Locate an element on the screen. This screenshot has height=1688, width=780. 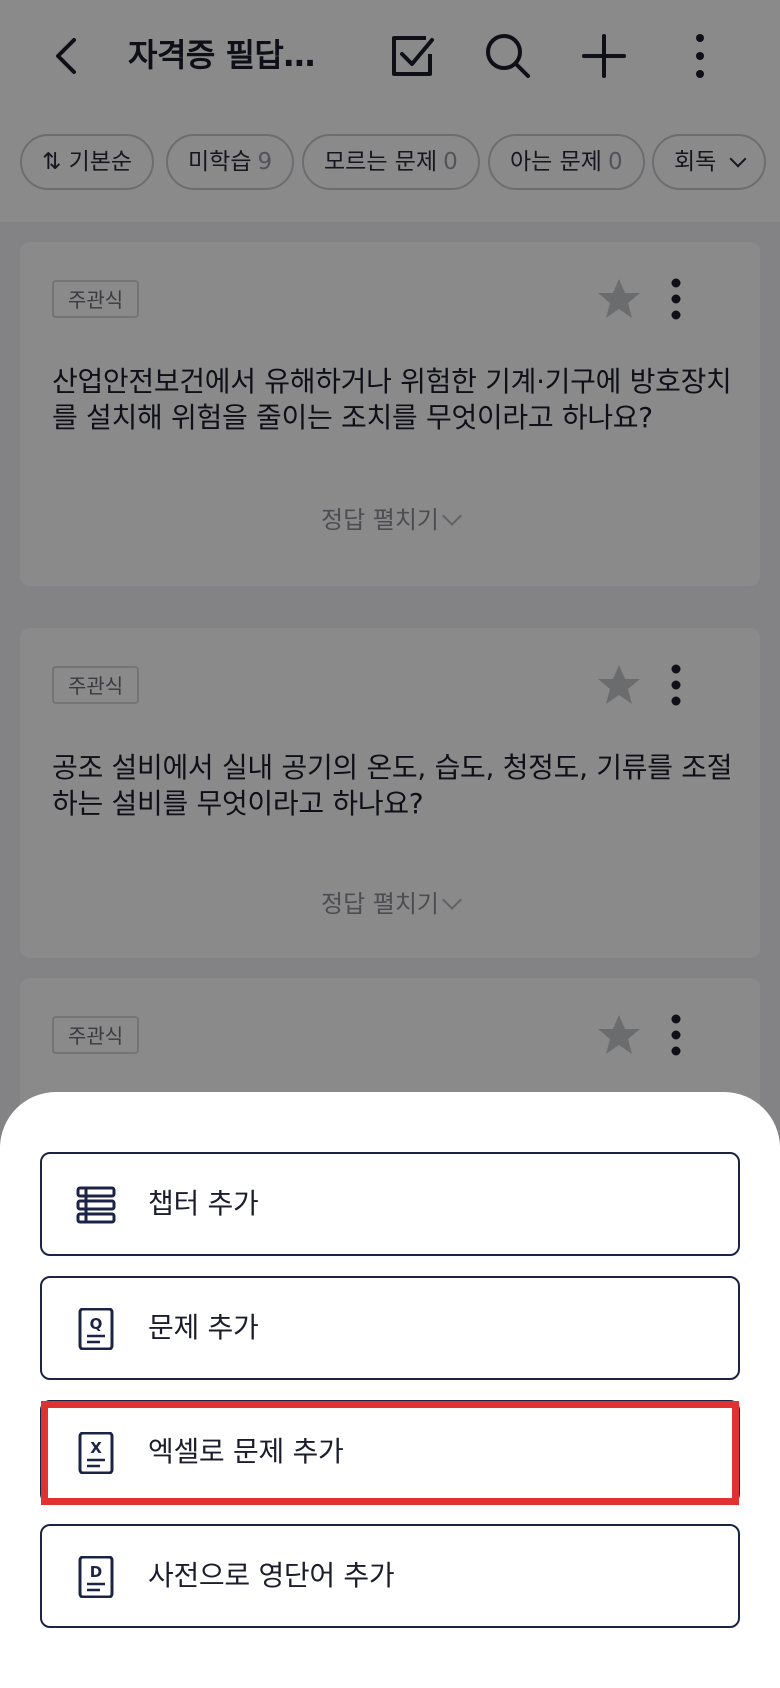
dictionary-doc-icon: D is located at coordinates (96, 1577).